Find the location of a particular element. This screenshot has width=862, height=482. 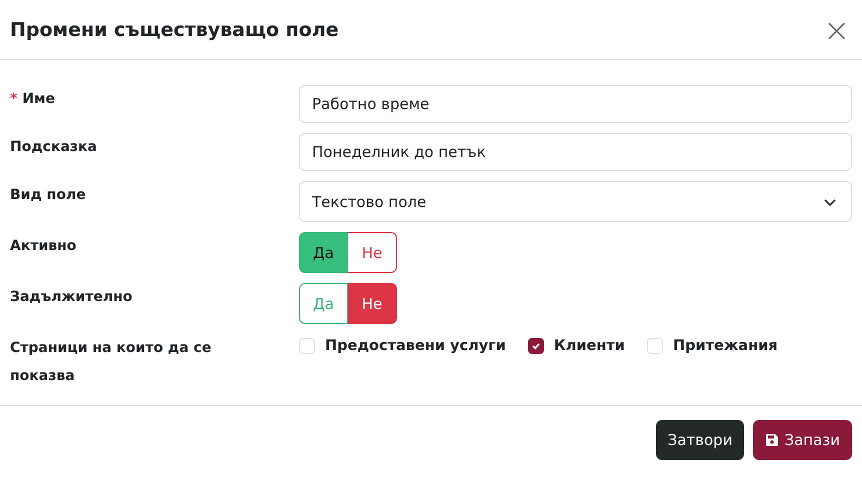

field-label: Задължително is located at coordinates (71, 297).